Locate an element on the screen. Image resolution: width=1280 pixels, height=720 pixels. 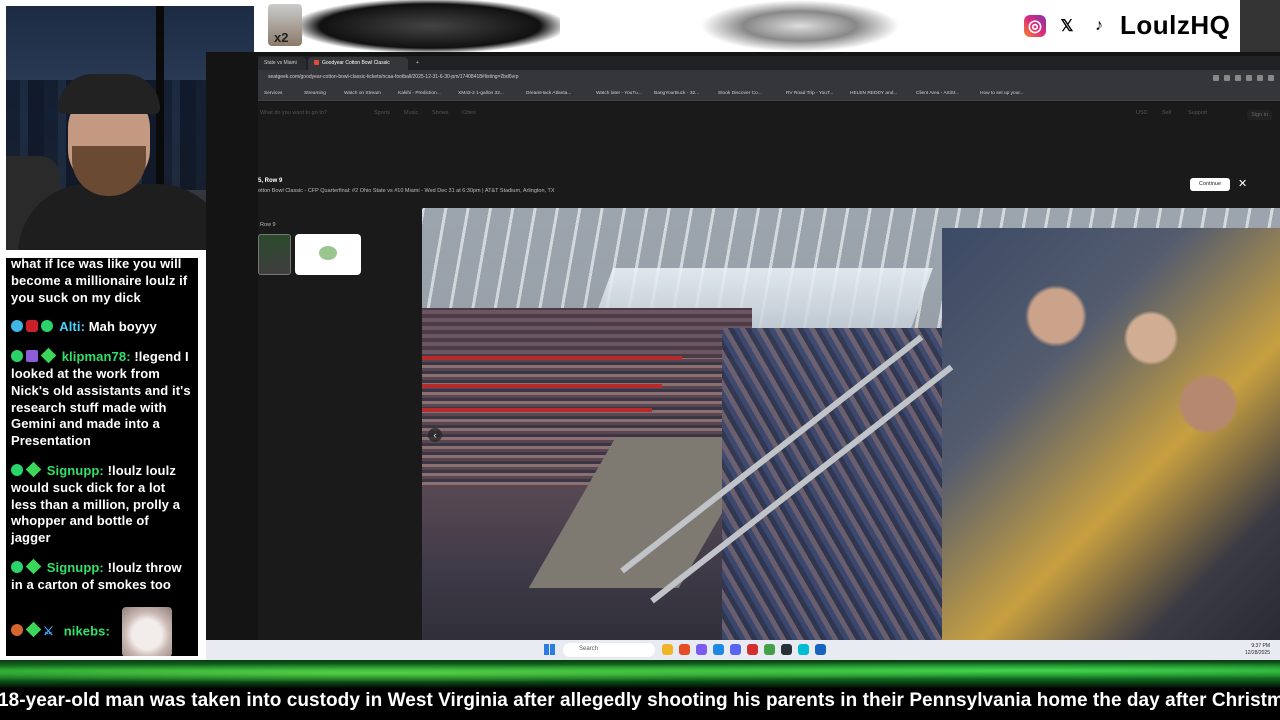
nav-music: Music is located at coordinates (411, 113).